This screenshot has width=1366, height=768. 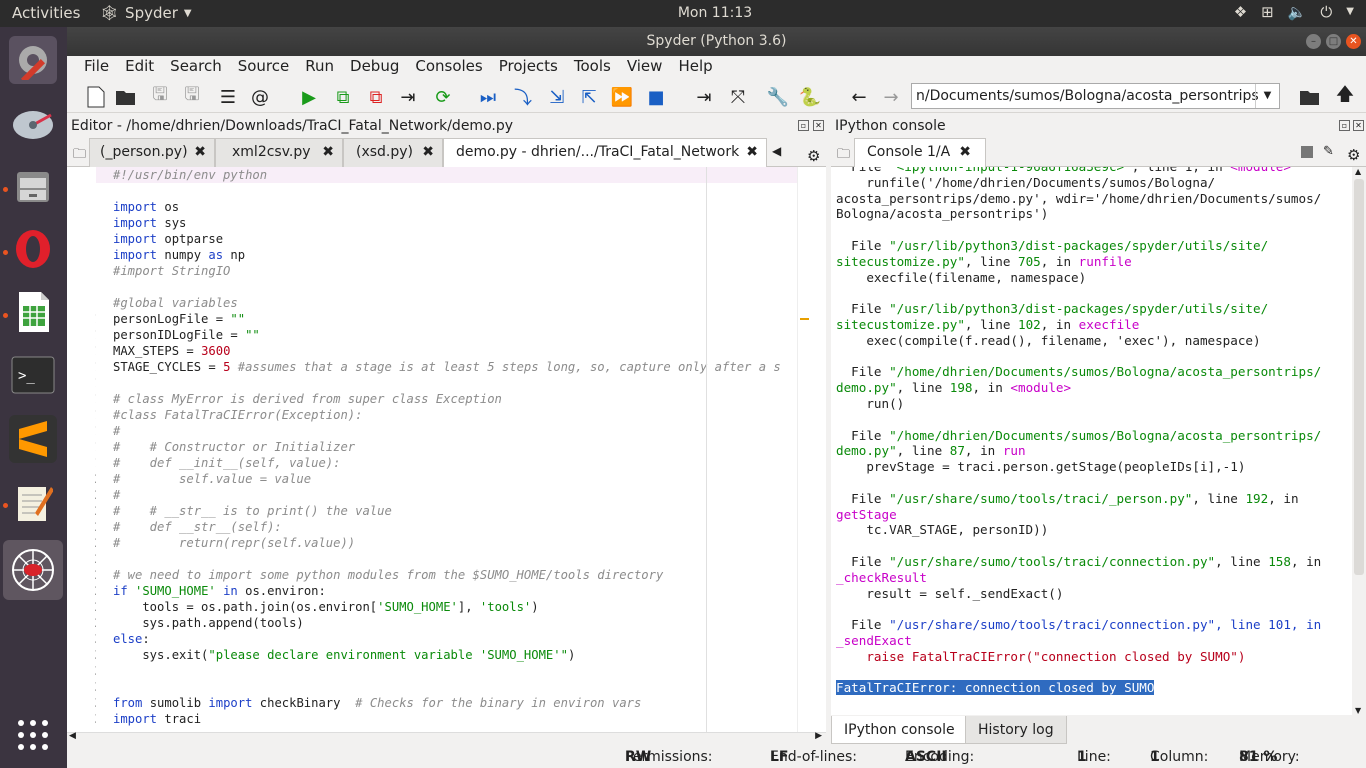 I want to click on power-icon: ⏻, so click(x=1326, y=12).